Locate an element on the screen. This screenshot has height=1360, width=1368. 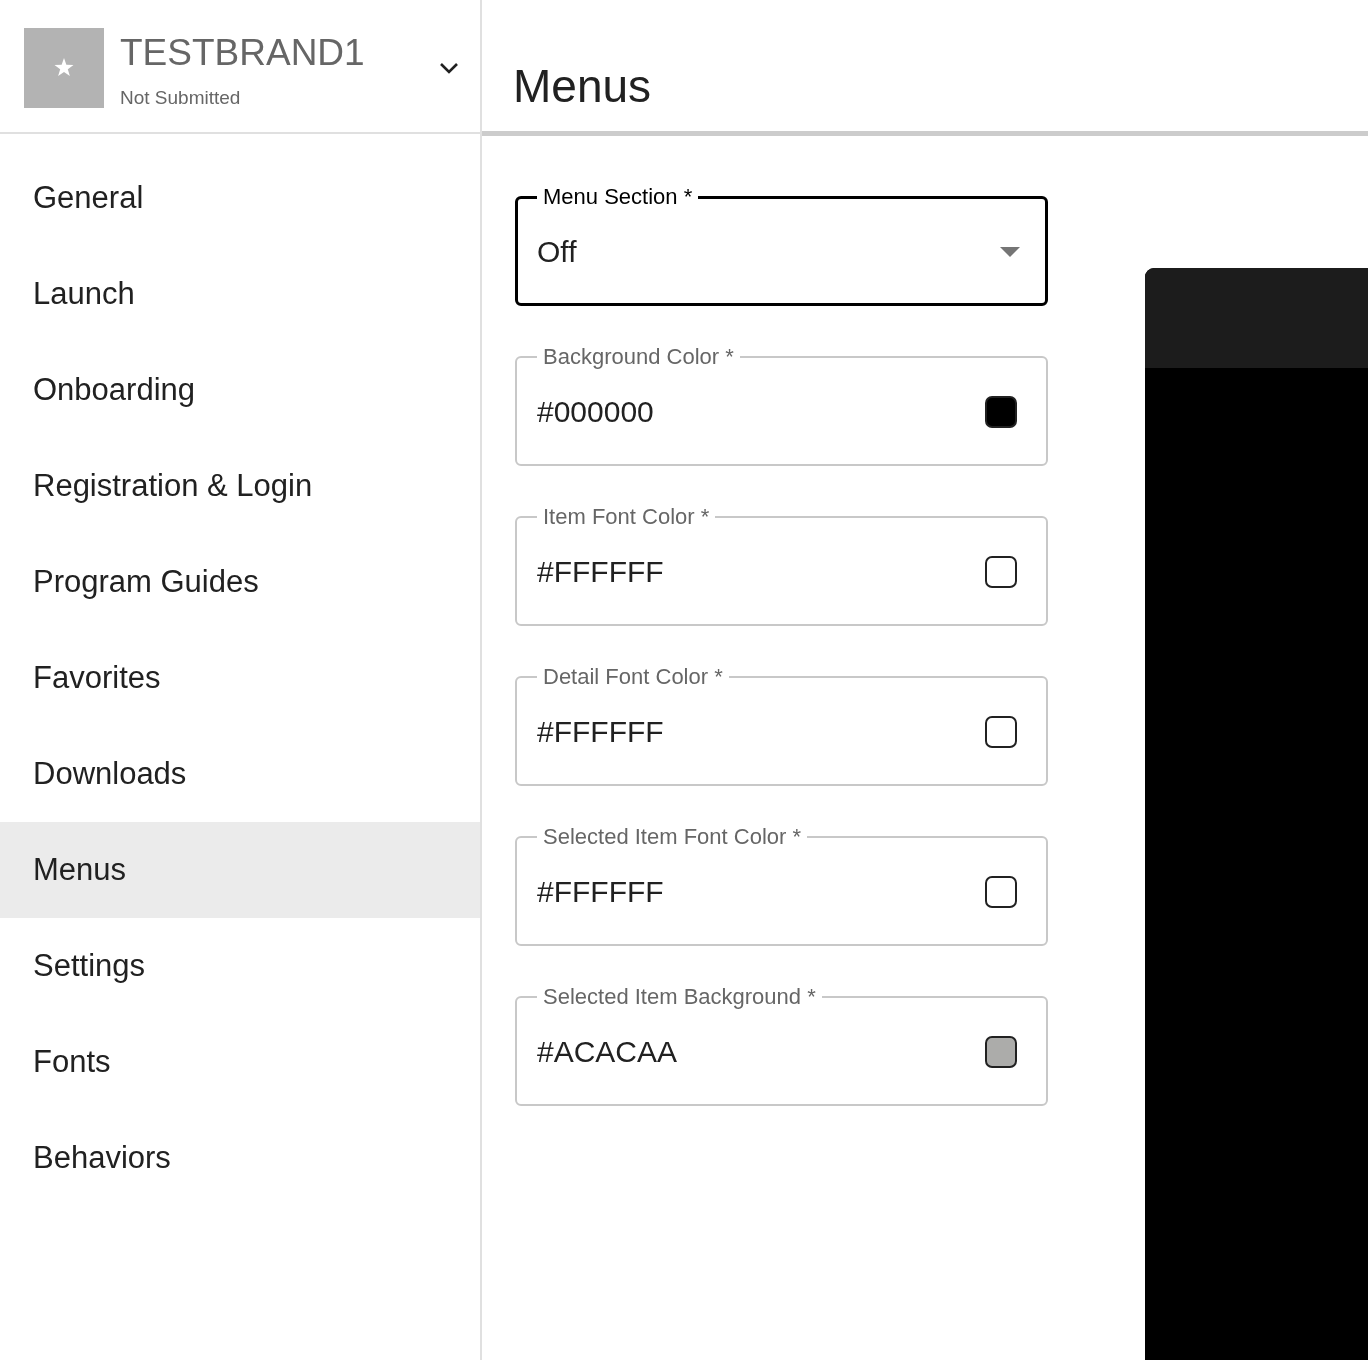
field-label: Background Color * is located at coordinates (638, 357).